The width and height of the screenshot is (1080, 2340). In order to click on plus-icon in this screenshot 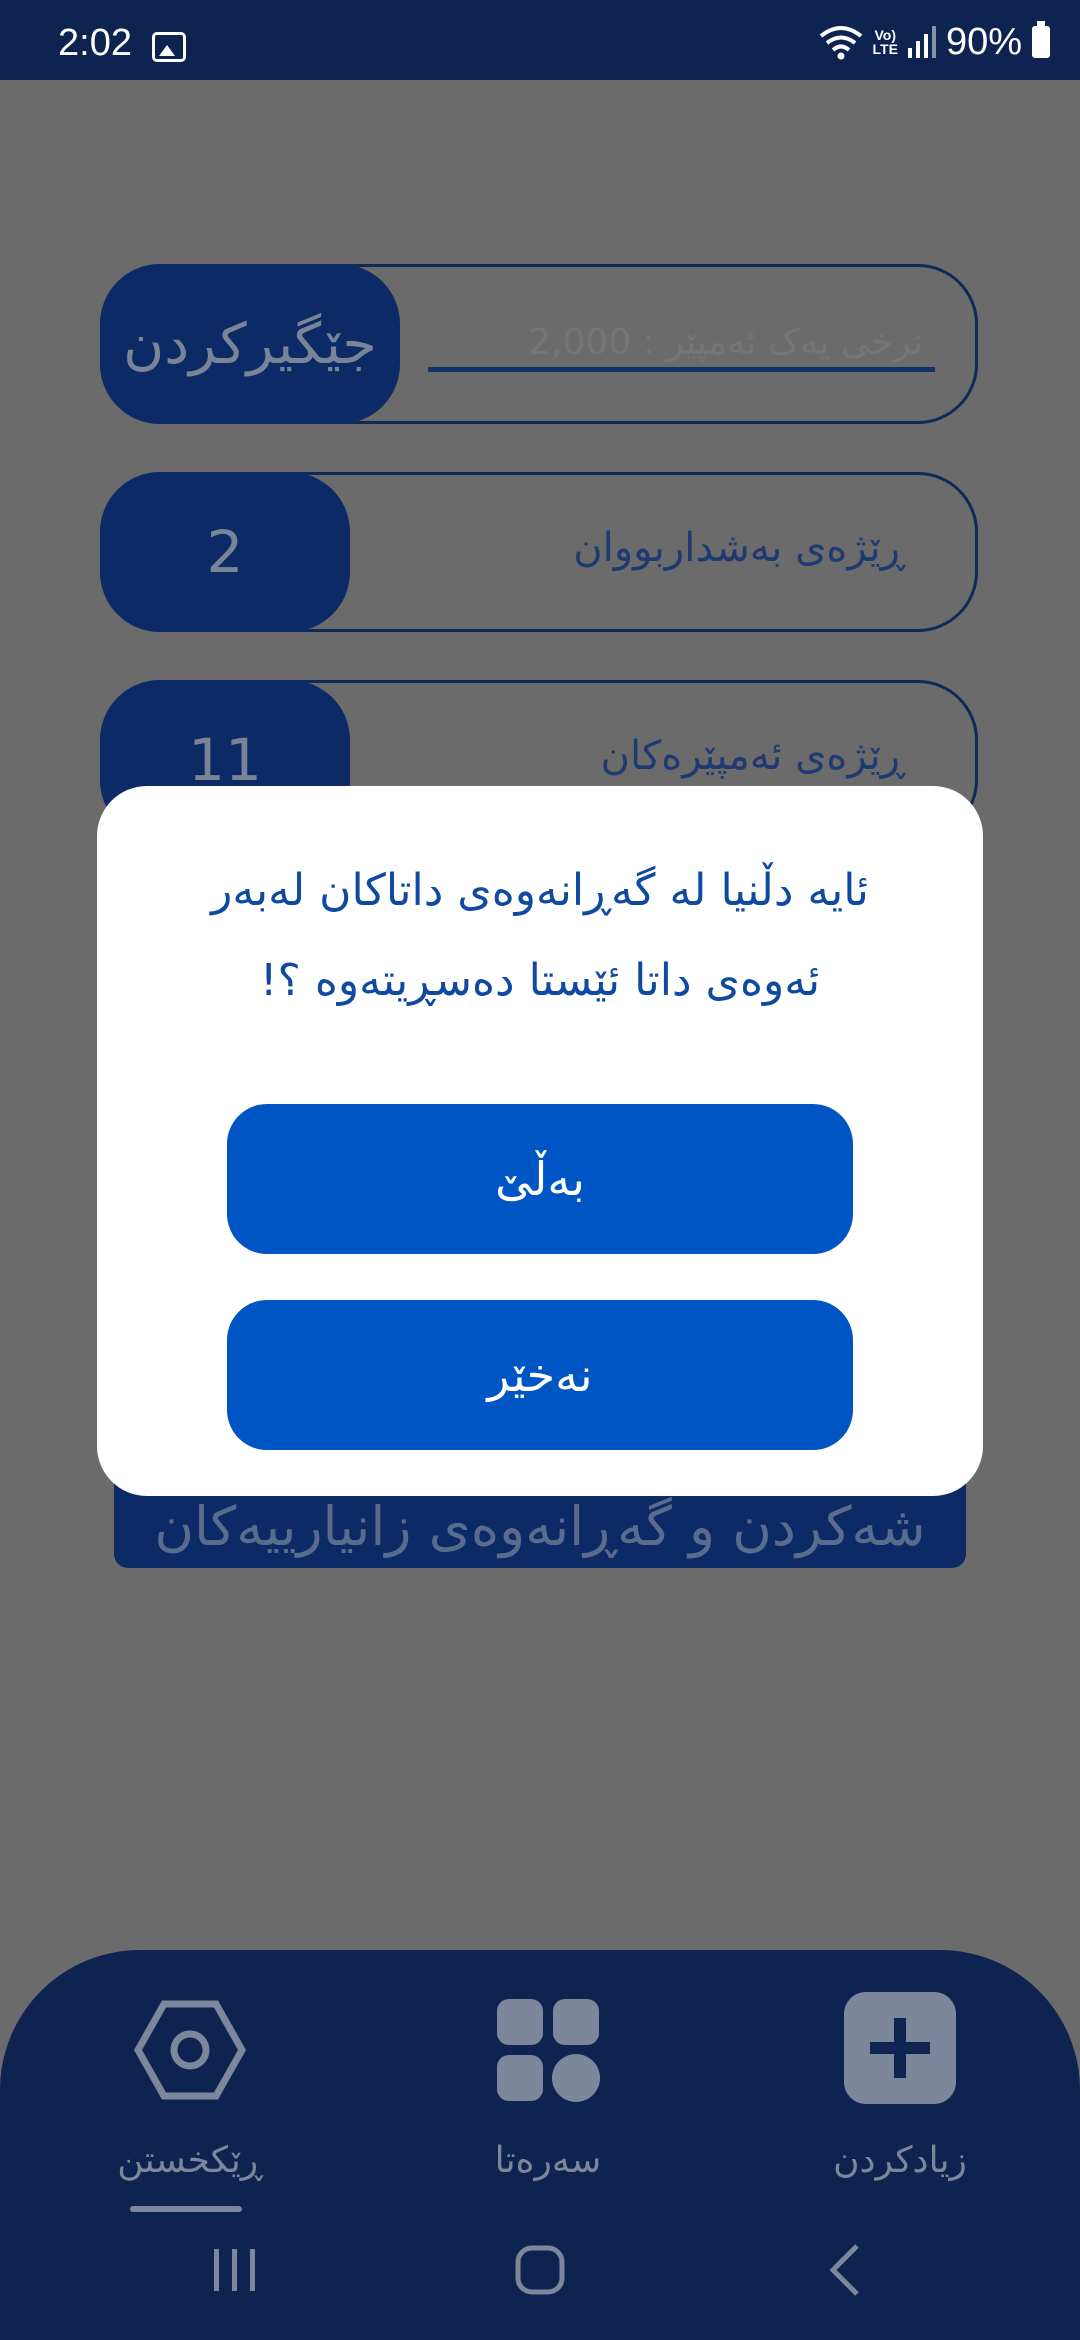, I will do `click(900, 2048)`.